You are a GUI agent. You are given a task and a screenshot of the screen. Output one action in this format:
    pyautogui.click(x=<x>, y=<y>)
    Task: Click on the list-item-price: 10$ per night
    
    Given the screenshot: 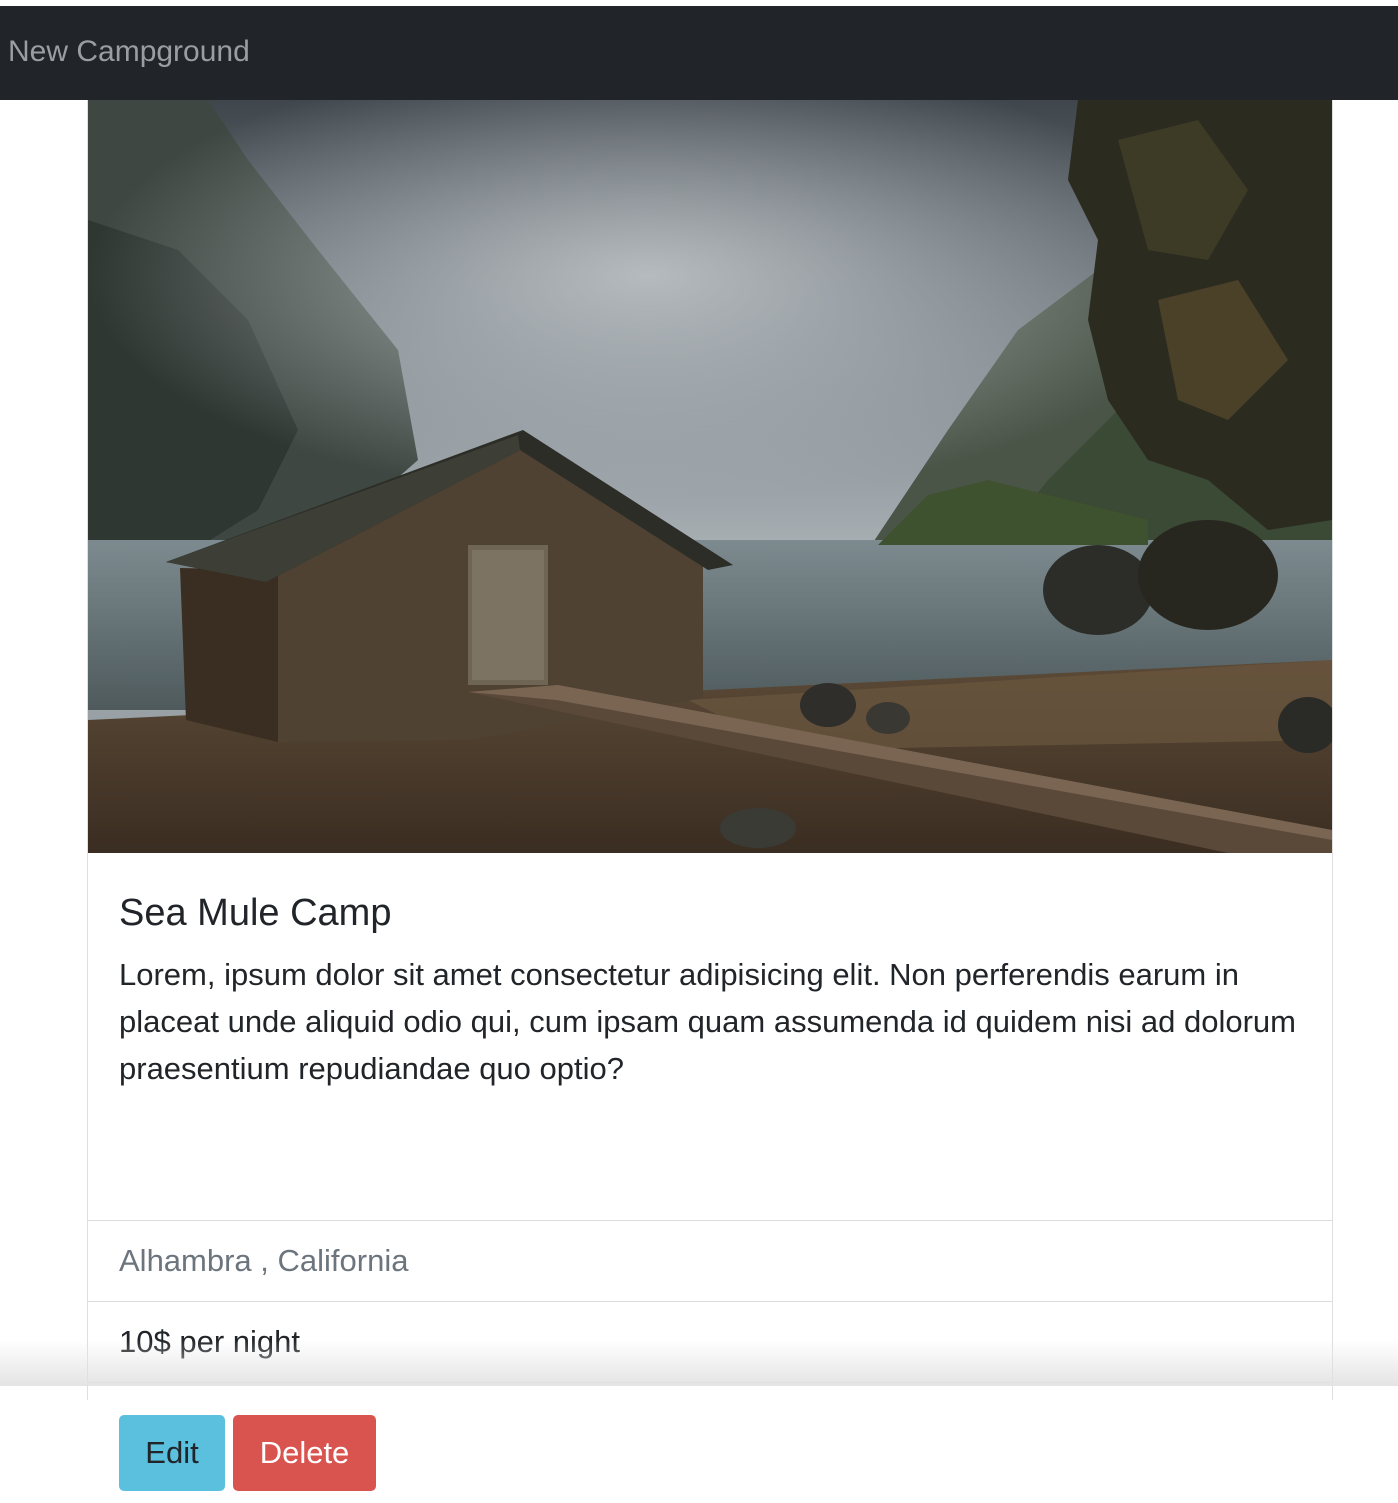 What is the action you would take?
    pyautogui.click(x=710, y=1342)
    